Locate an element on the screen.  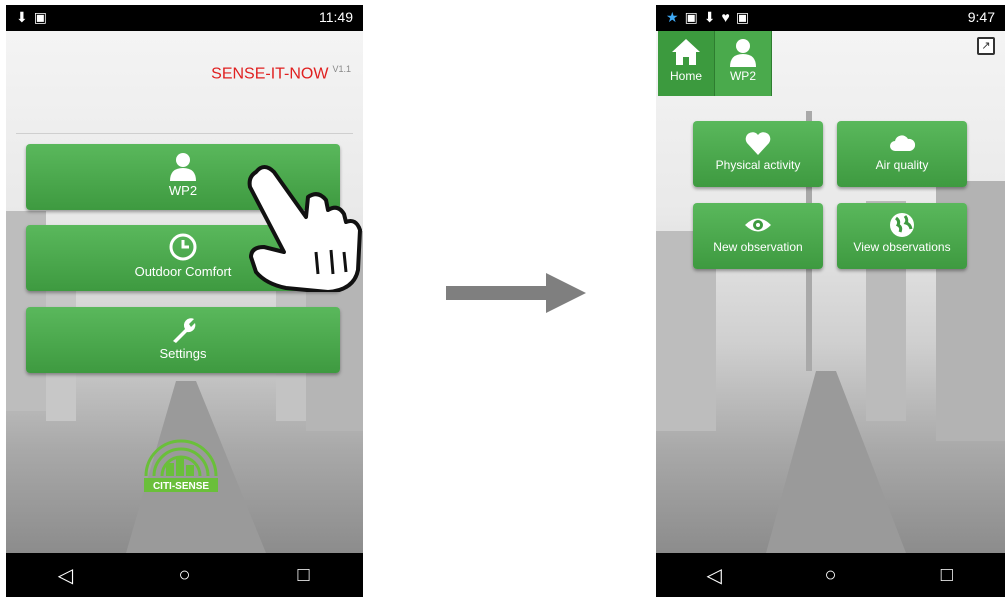
svg-text: CITI-SENSE is located at coordinates (181, 486).